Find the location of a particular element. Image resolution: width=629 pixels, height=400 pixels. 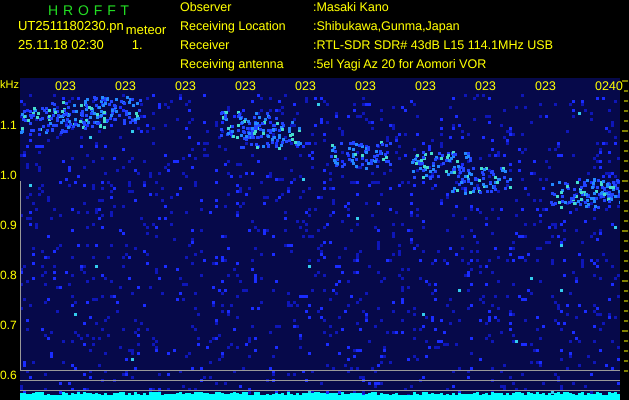

info-label: Receiving antenna is located at coordinates (232, 66).